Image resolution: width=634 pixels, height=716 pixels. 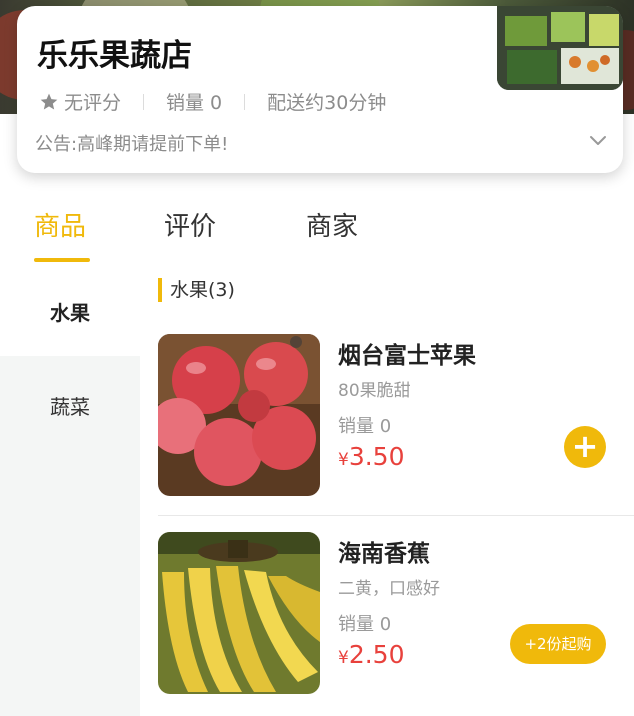 I want to click on product-price: ¥2.50, so click(x=371, y=654).